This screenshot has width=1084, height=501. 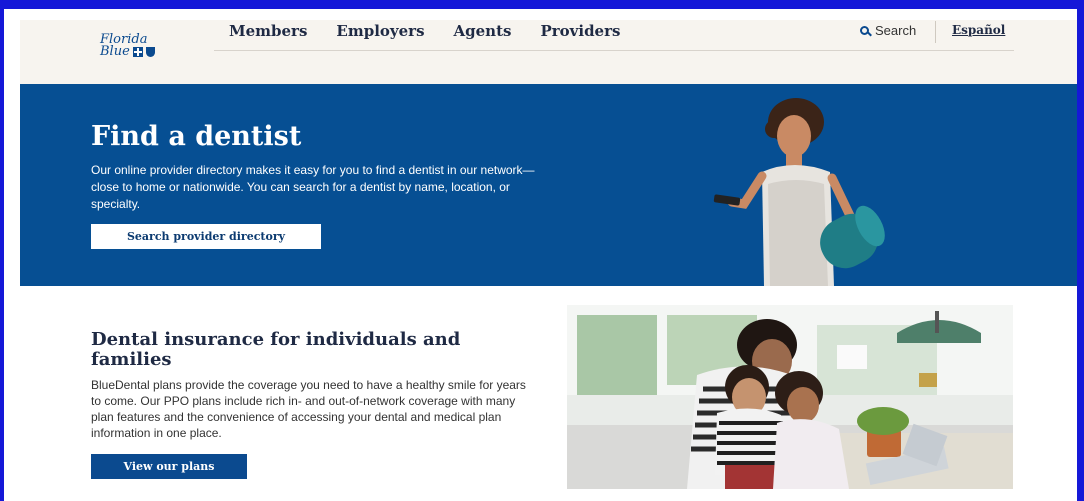 What do you see at coordinates (896, 30) in the screenshot?
I see `search-label: Search` at bounding box center [896, 30].